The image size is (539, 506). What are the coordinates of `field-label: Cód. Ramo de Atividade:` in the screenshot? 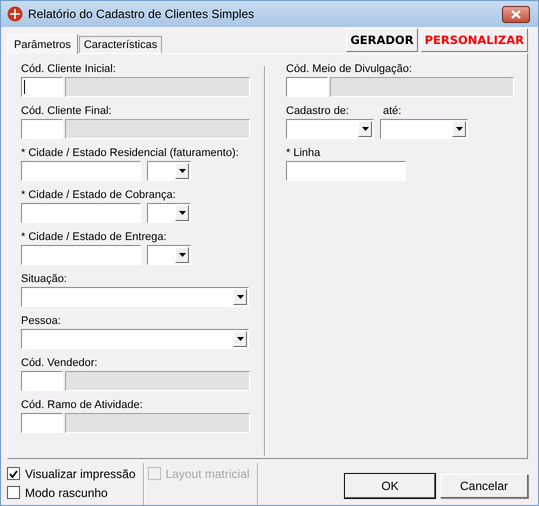 It's located at (82, 405).